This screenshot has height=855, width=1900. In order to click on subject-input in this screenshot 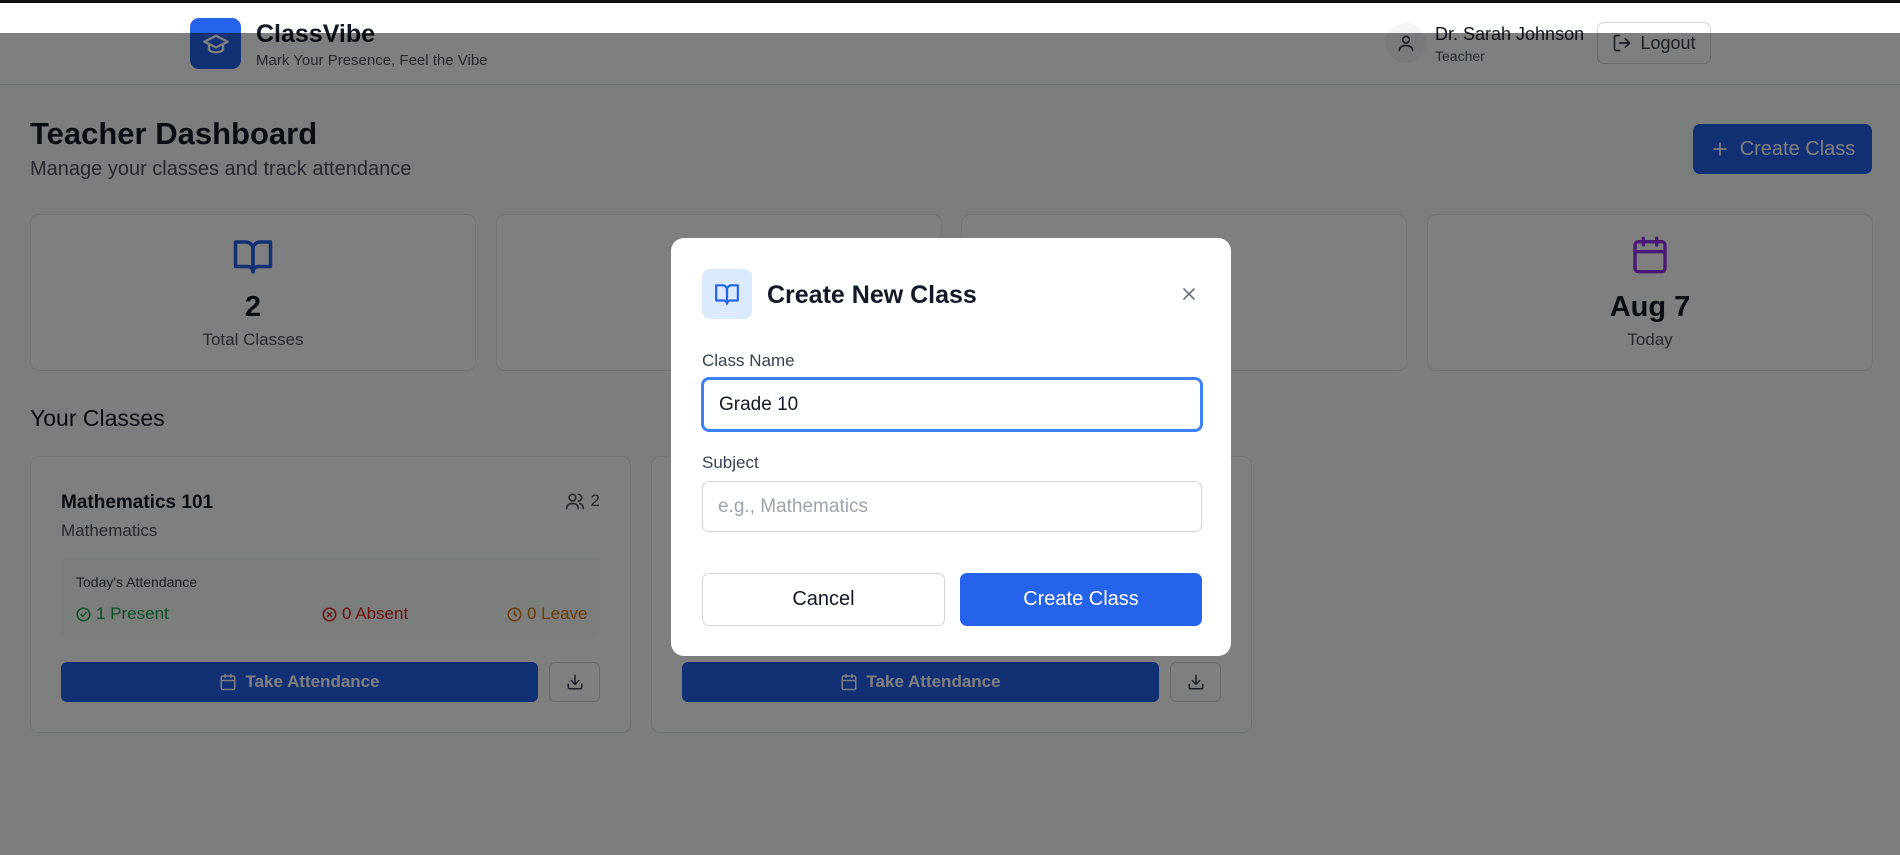, I will do `click(952, 506)`.